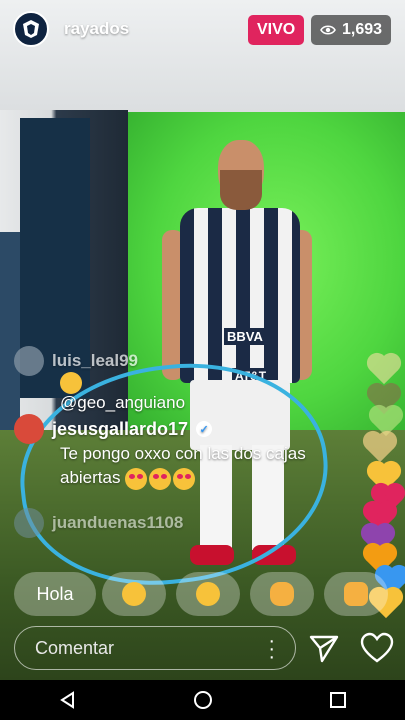 This screenshot has height=720, width=405. I want to click on eye-icon, so click(328, 30).